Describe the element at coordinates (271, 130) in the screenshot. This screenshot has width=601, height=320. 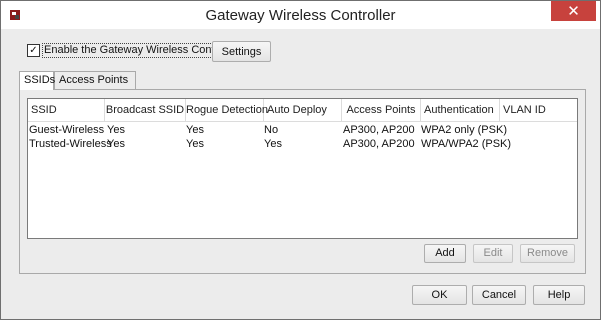
I see `cell-auto-deploy: No` at that location.